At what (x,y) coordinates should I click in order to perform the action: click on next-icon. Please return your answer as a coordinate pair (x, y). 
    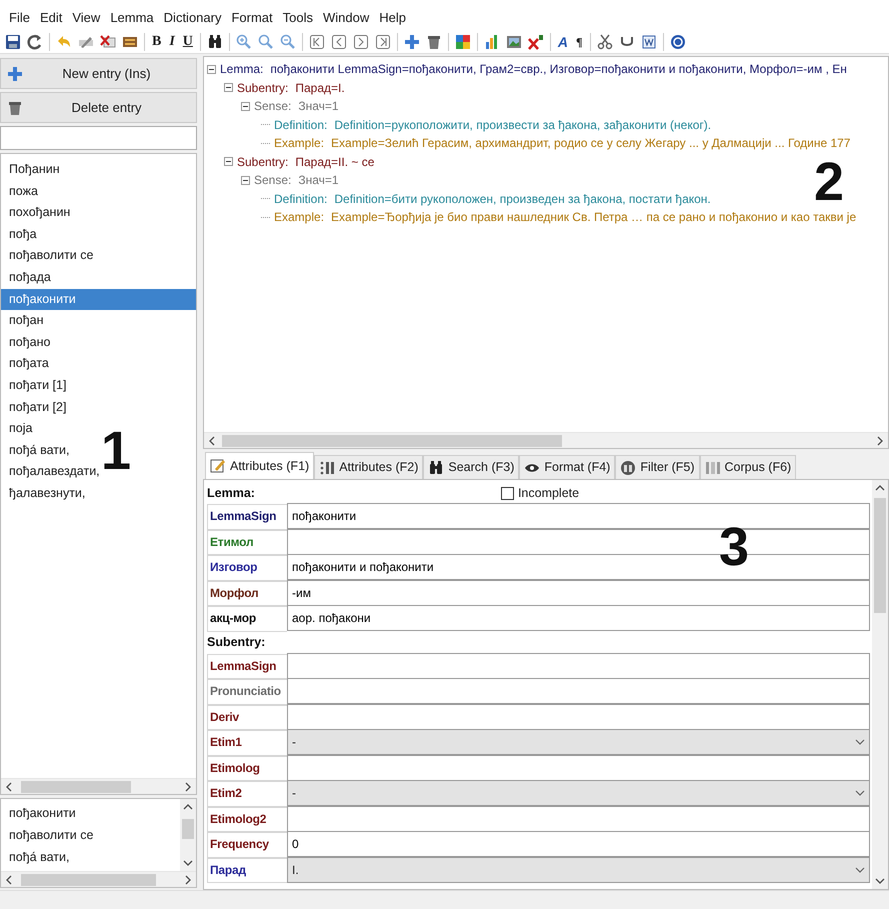
    Looking at the image, I should click on (360, 42).